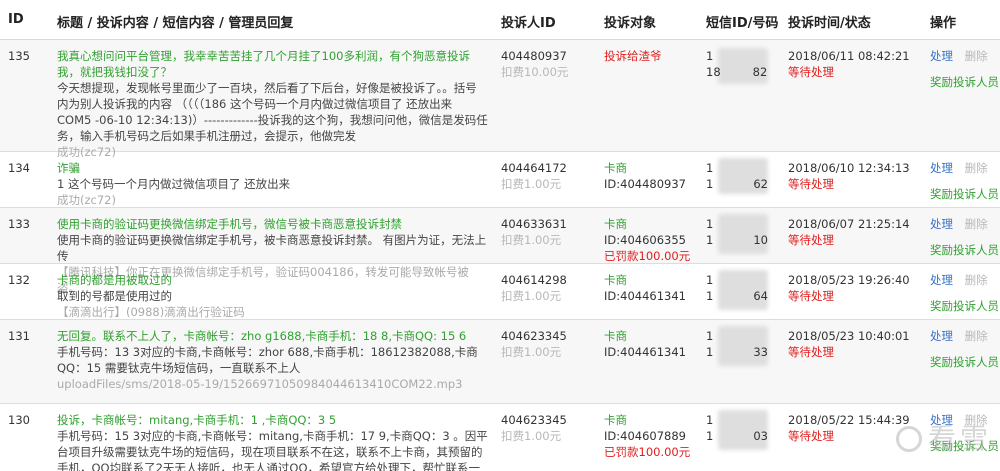  I want to click on target-cell: 卡商 ID:404607889 已罚款100.00元, so click(647, 436).